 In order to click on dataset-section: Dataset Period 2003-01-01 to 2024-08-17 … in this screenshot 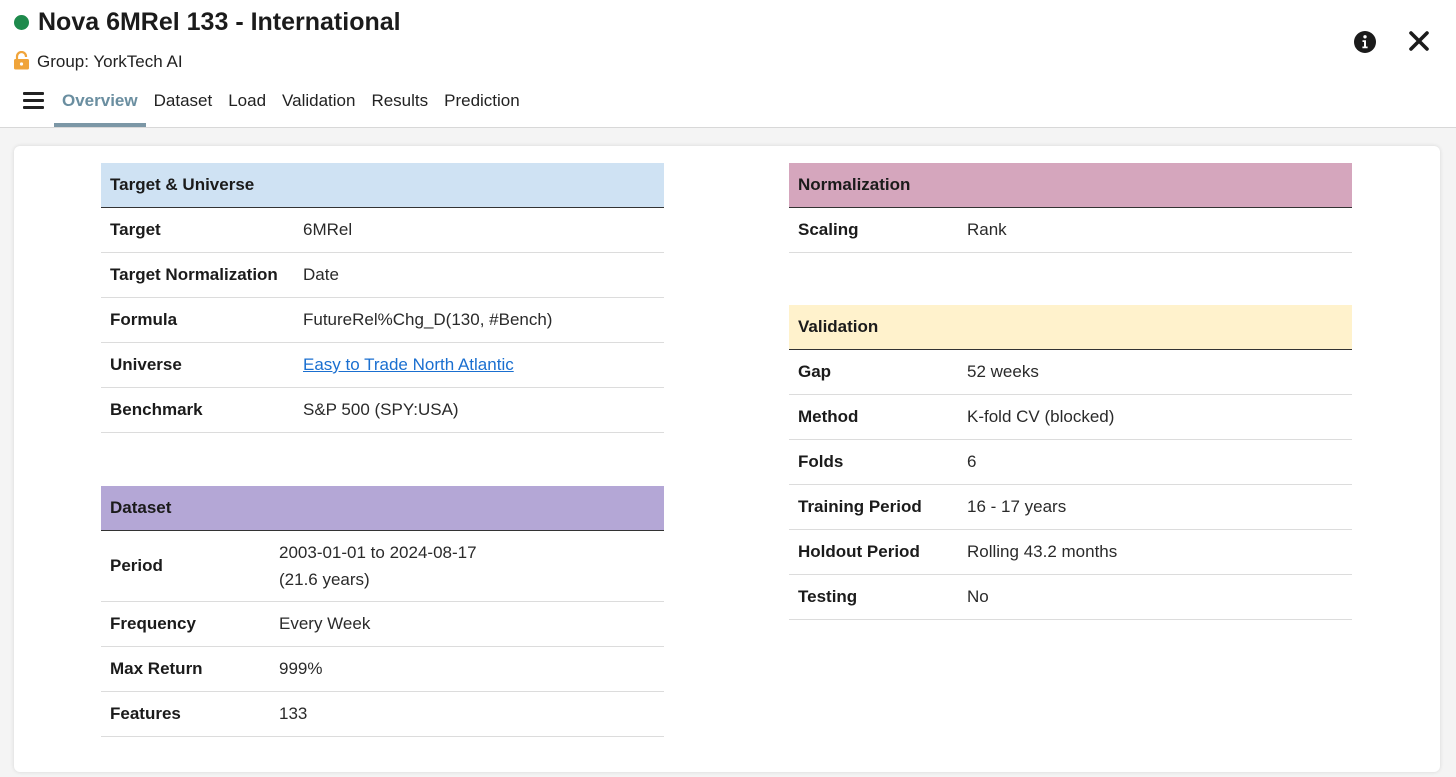, I will do `click(382, 611)`.